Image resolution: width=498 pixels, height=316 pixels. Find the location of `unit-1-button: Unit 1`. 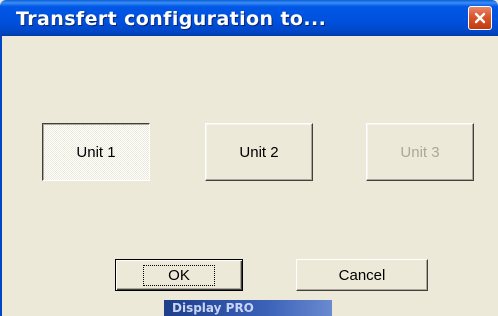

unit-1-button: Unit 1 is located at coordinates (96, 152).